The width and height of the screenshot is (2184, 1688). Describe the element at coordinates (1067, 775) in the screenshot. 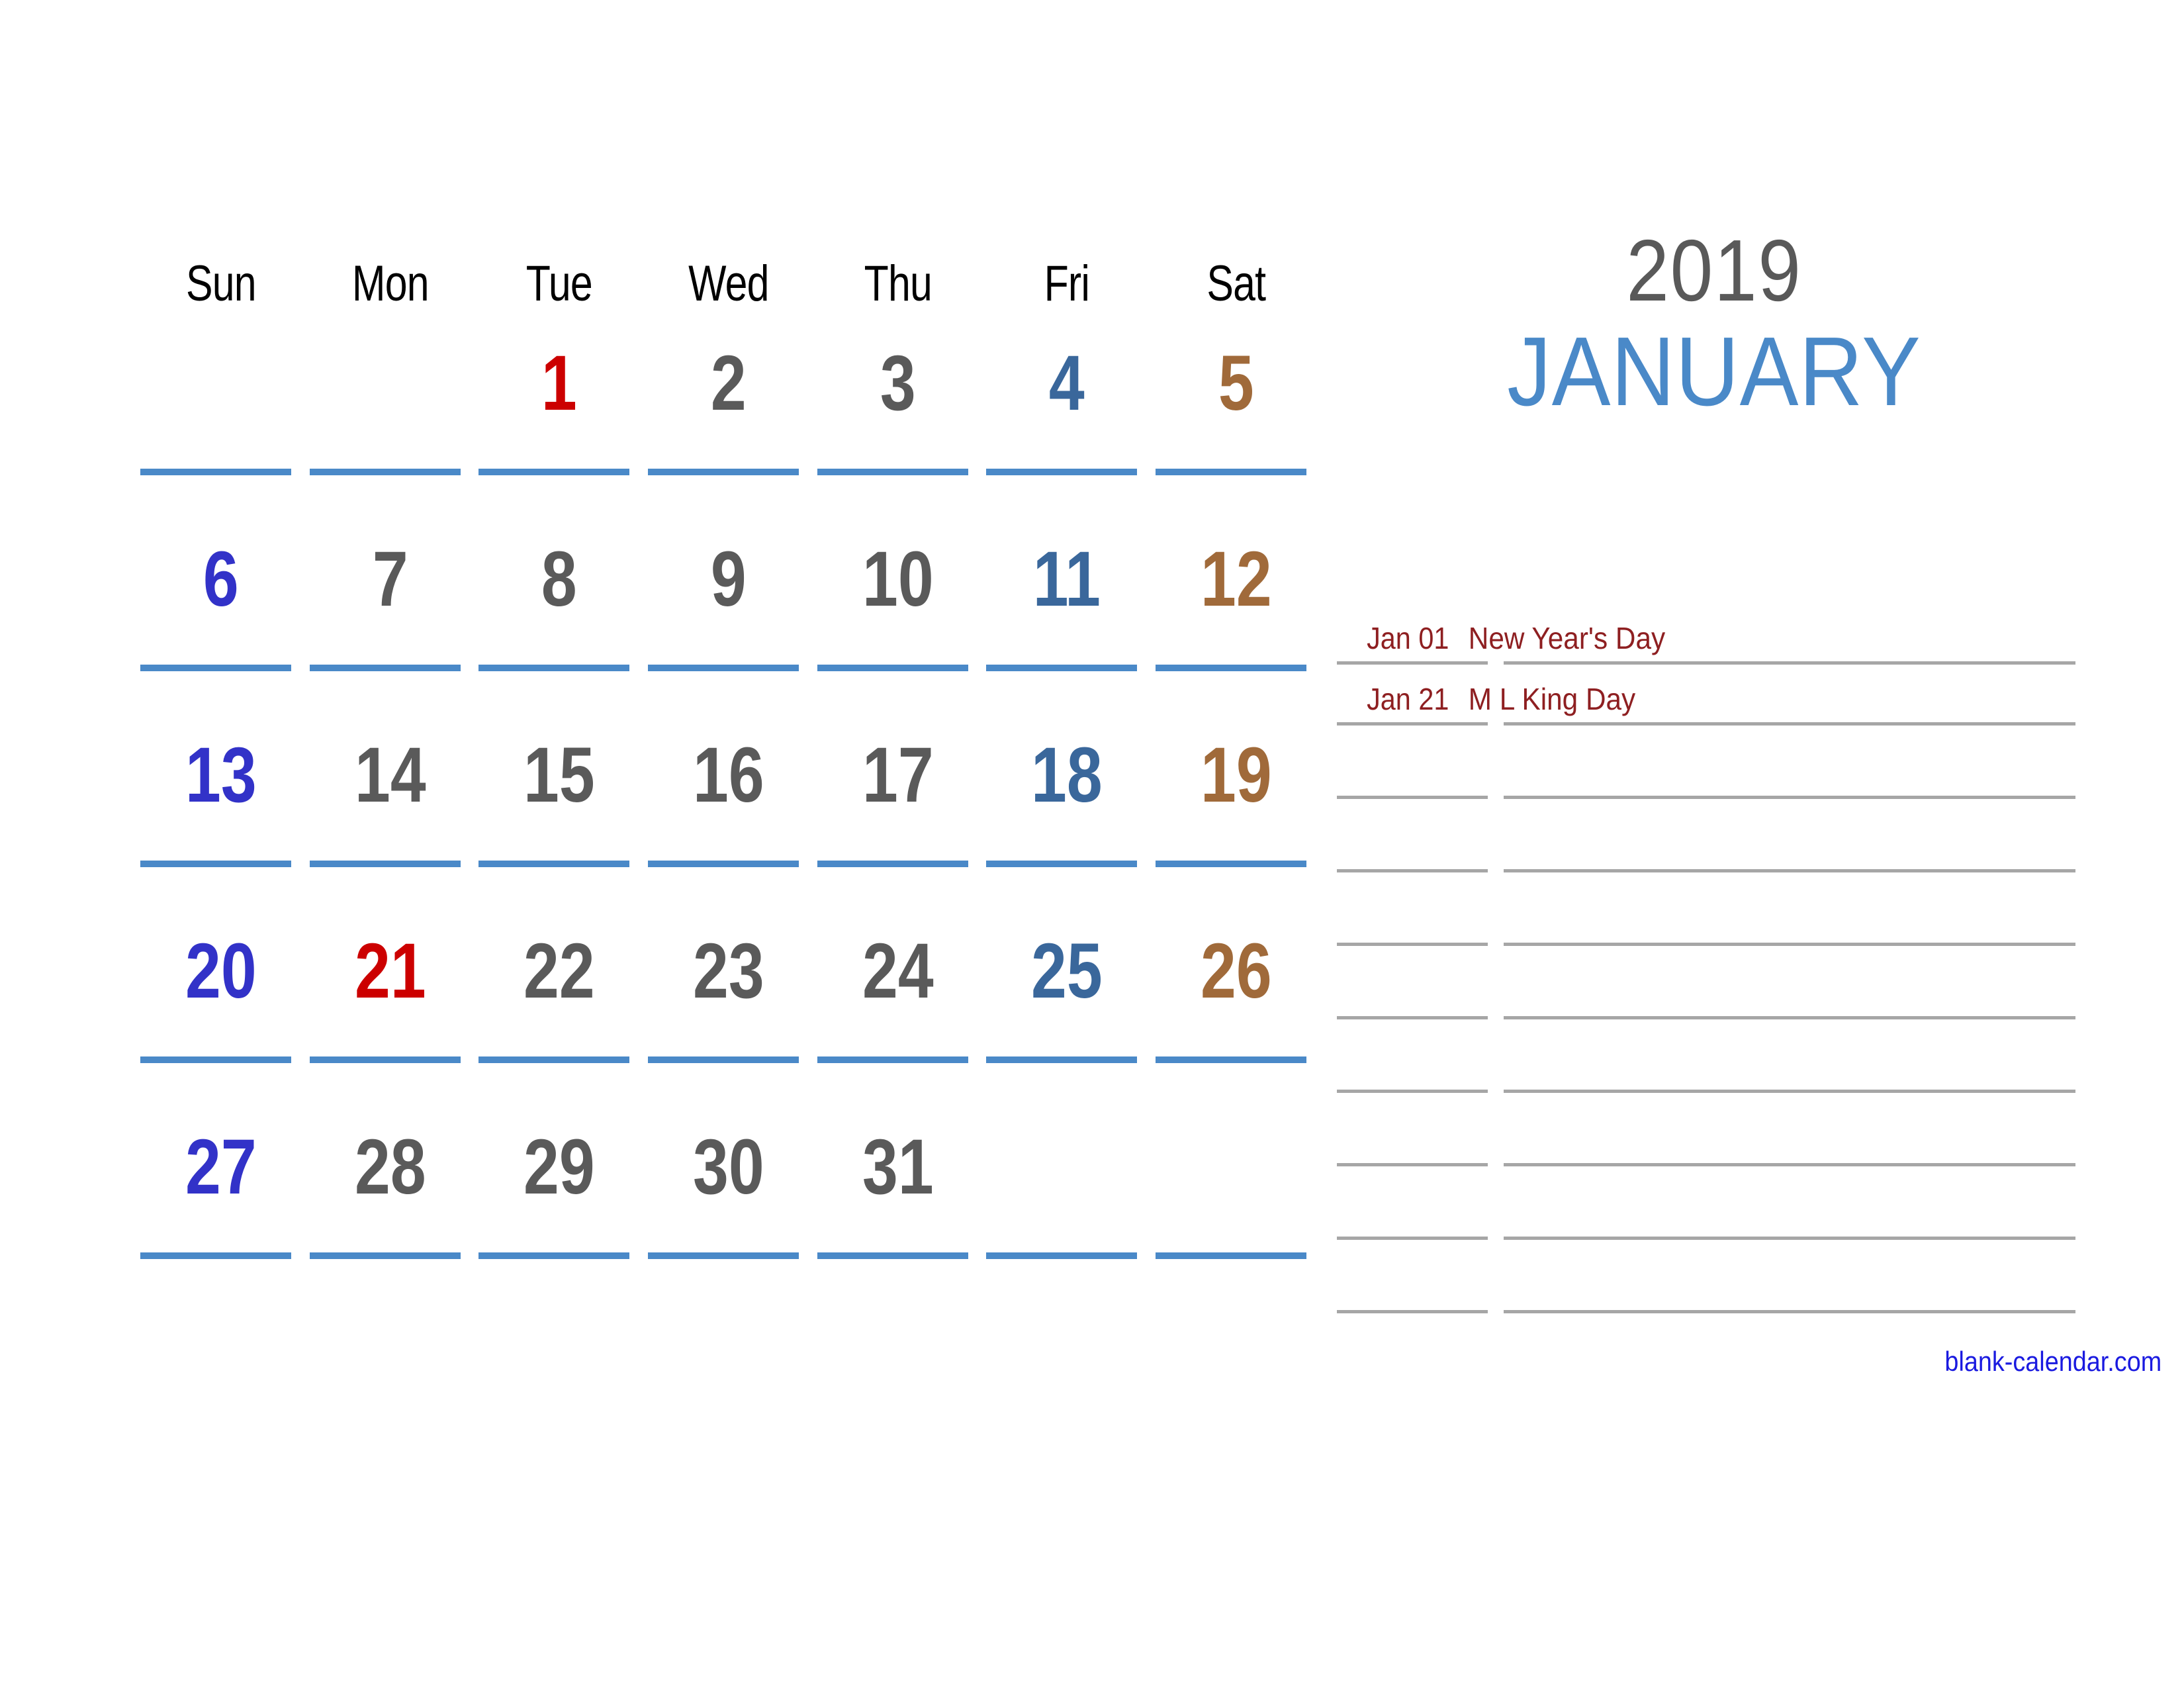

I see `day-number: 18` at that location.